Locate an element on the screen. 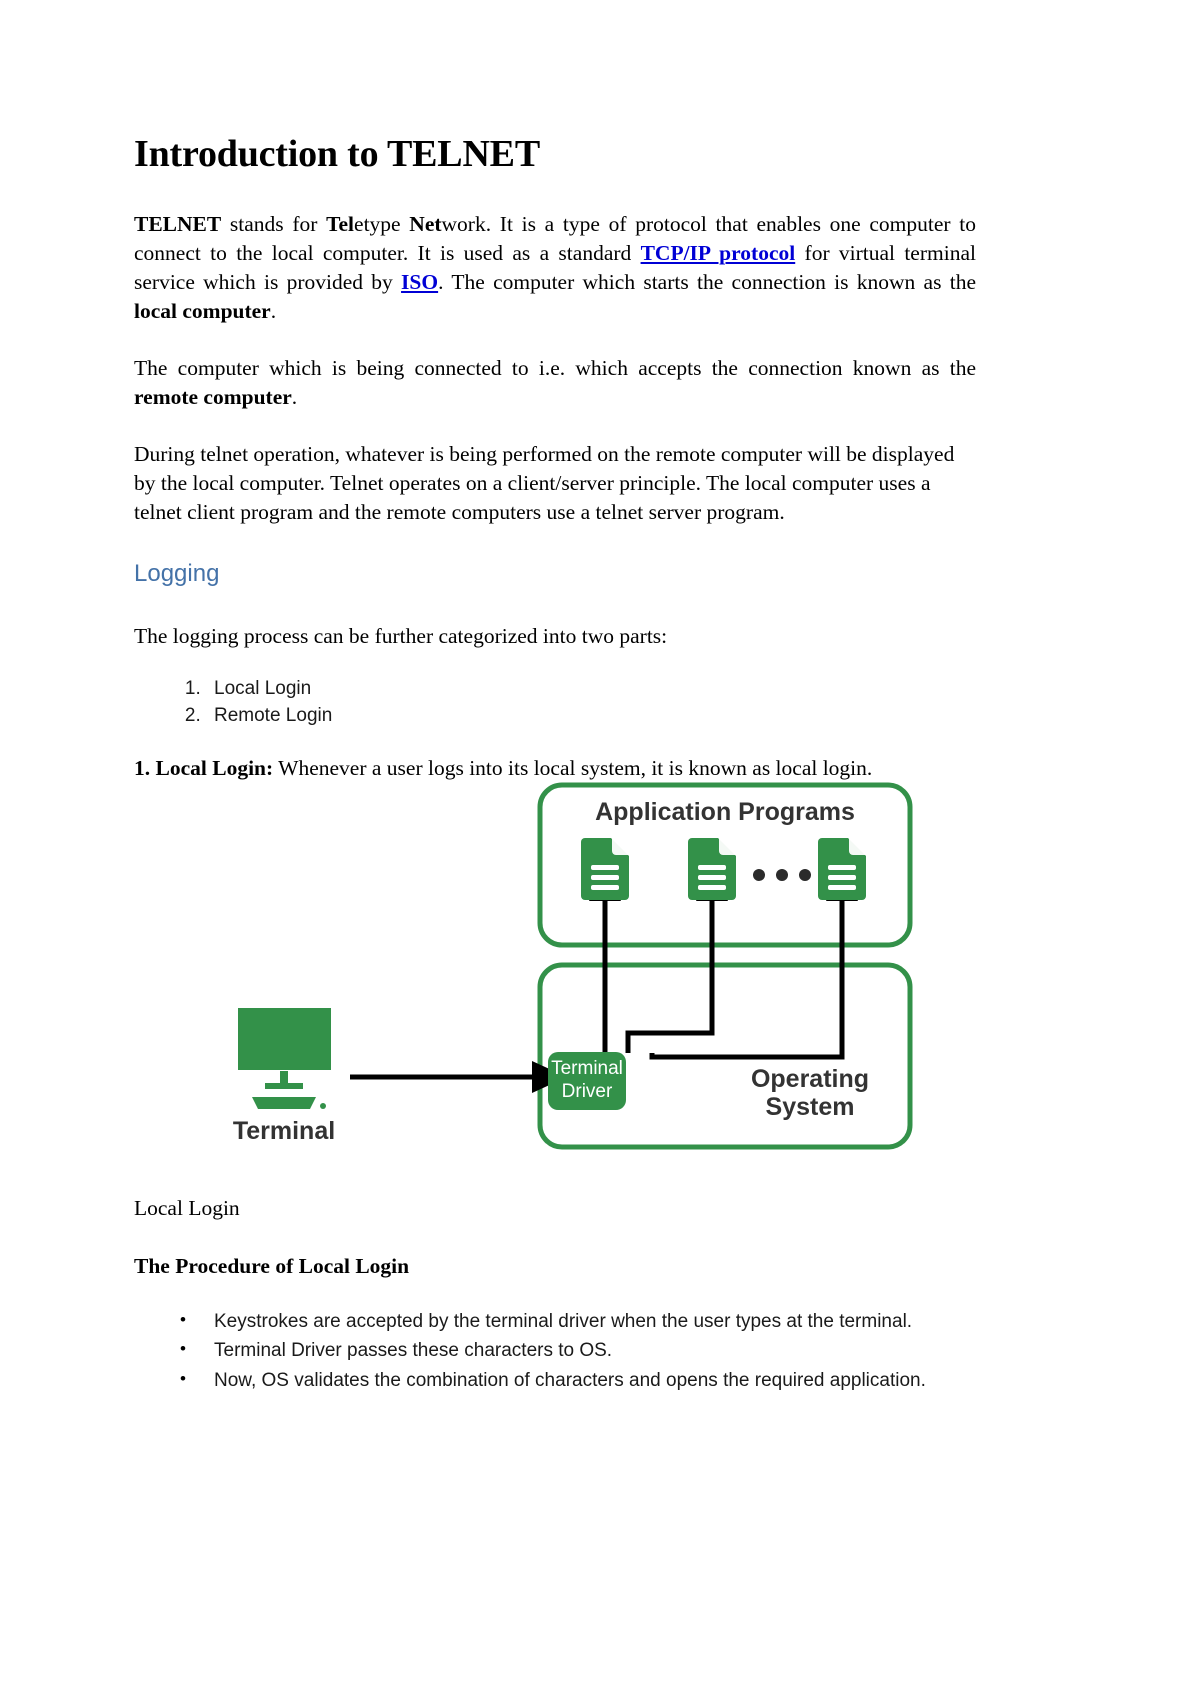 The height and width of the screenshot is (1697, 1200). application-programs-label: Application Programs is located at coordinates (725, 812).